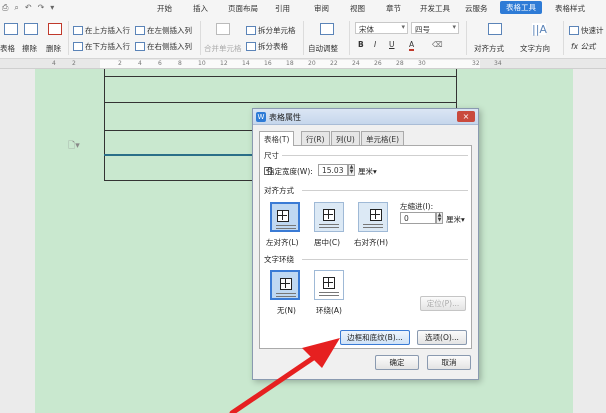  I want to click on quick-calc-button: 快速计, so click(586, 30).